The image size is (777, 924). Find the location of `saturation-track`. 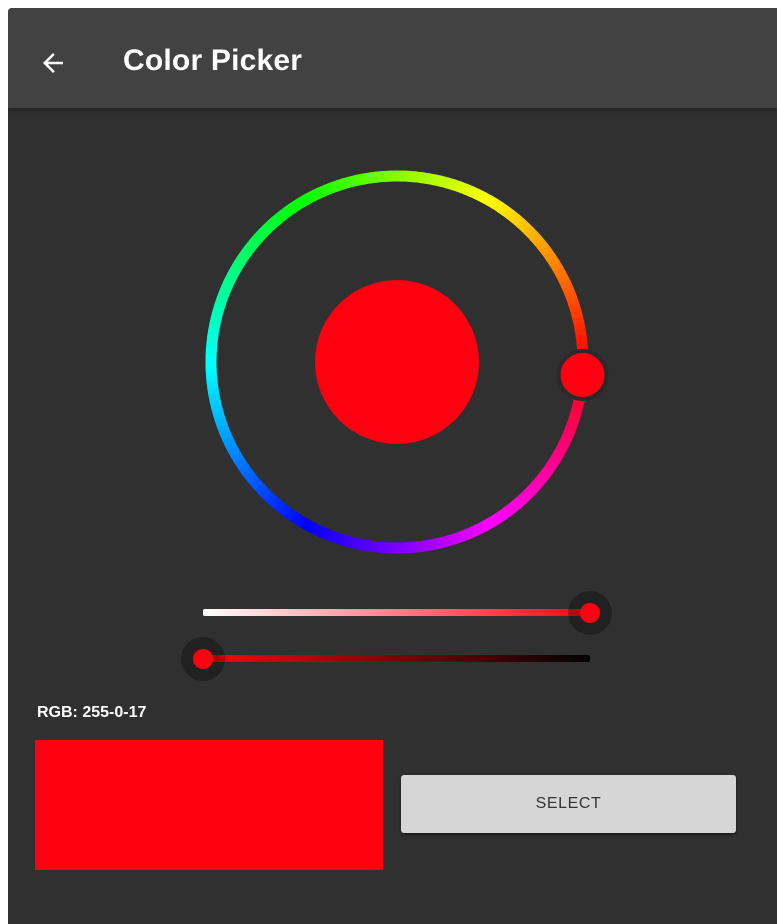

saturation-track is located at coordinates (396, 612).